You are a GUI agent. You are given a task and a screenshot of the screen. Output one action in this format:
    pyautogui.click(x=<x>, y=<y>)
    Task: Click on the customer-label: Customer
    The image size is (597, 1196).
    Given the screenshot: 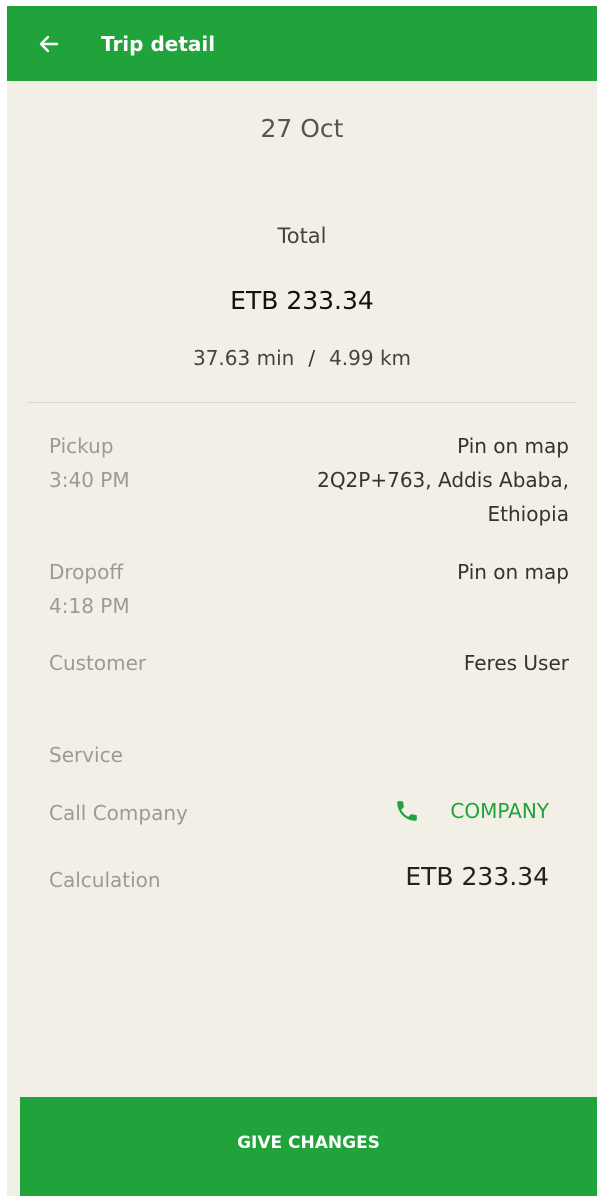 What is the action you would take?
    pyautogui.click(x=98, y=663)
    